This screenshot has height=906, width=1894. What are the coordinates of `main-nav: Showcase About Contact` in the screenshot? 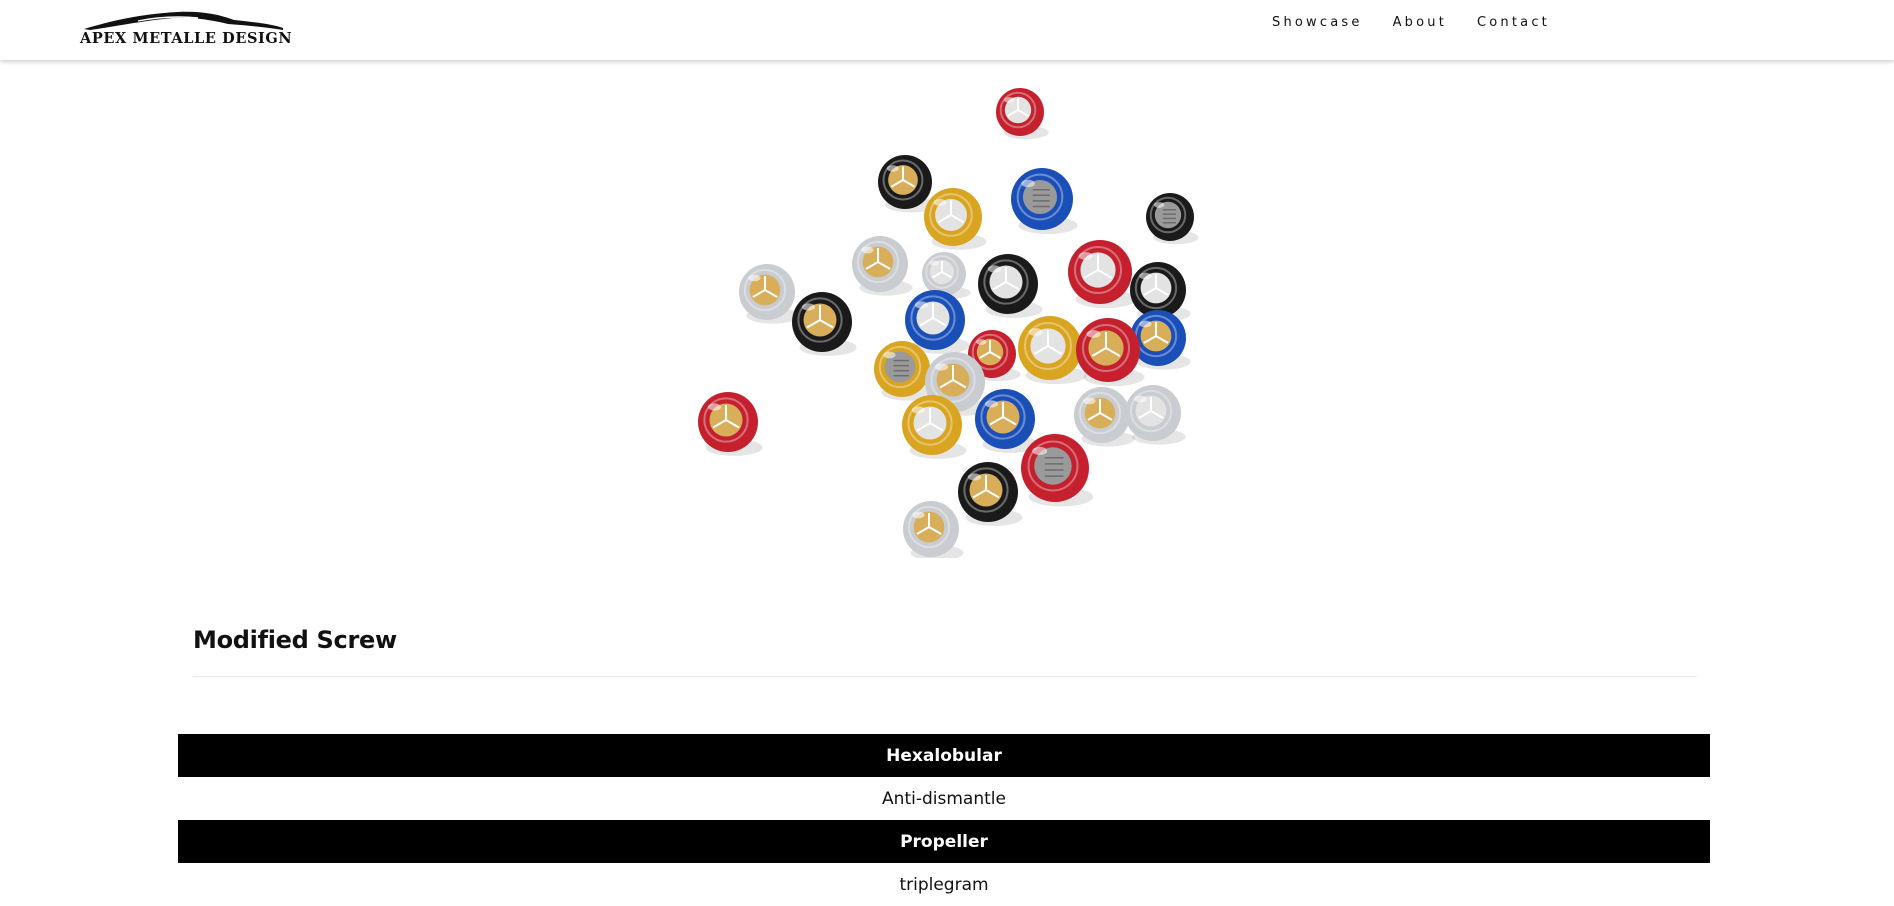 It's located at (1426, 23).